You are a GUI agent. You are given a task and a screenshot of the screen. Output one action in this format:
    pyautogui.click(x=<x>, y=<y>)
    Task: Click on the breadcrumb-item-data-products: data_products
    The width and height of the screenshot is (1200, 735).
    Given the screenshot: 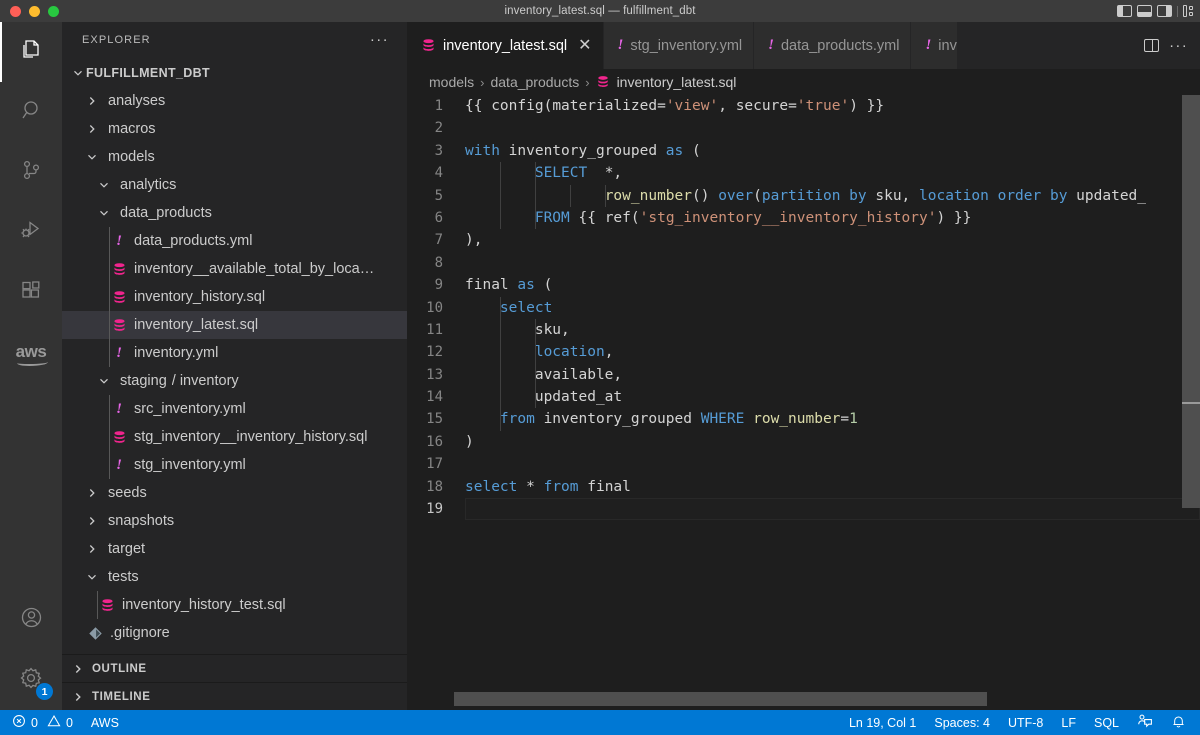 What is the action you would take?
    pyautogui.click(x=534, y=82)
    